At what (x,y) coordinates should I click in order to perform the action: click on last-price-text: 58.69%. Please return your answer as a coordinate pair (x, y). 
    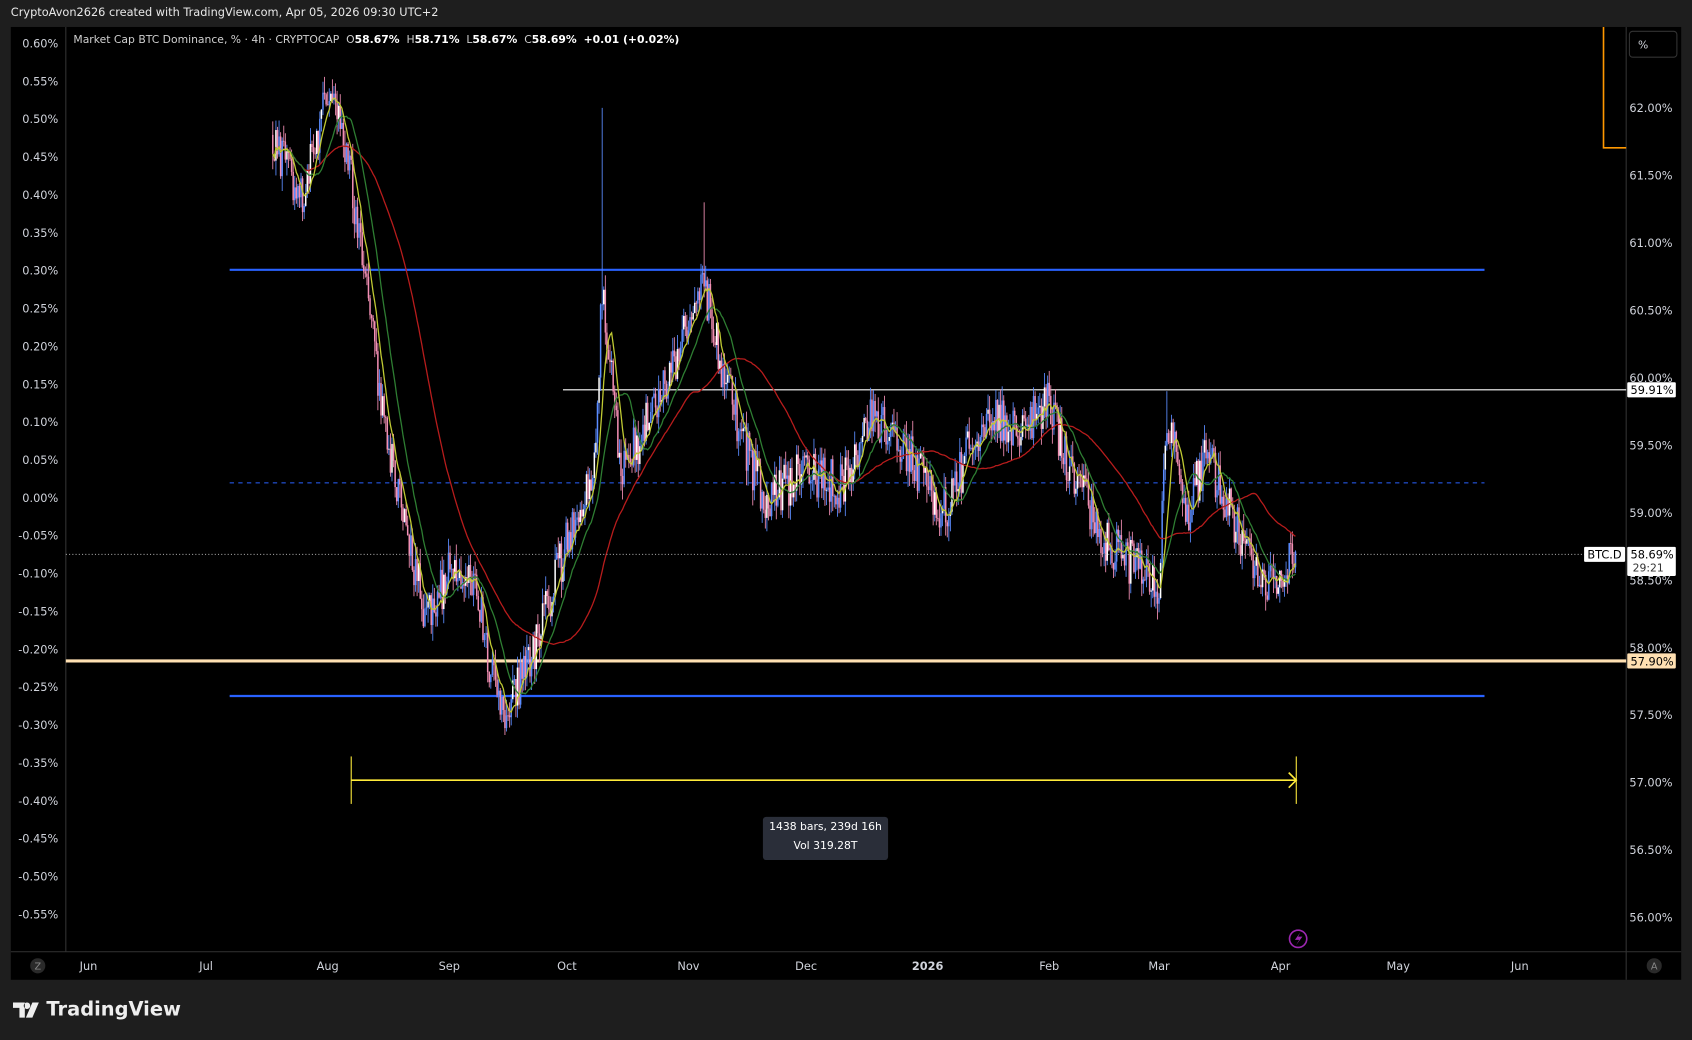
    Looking at the image, I should click on (1651, 555).